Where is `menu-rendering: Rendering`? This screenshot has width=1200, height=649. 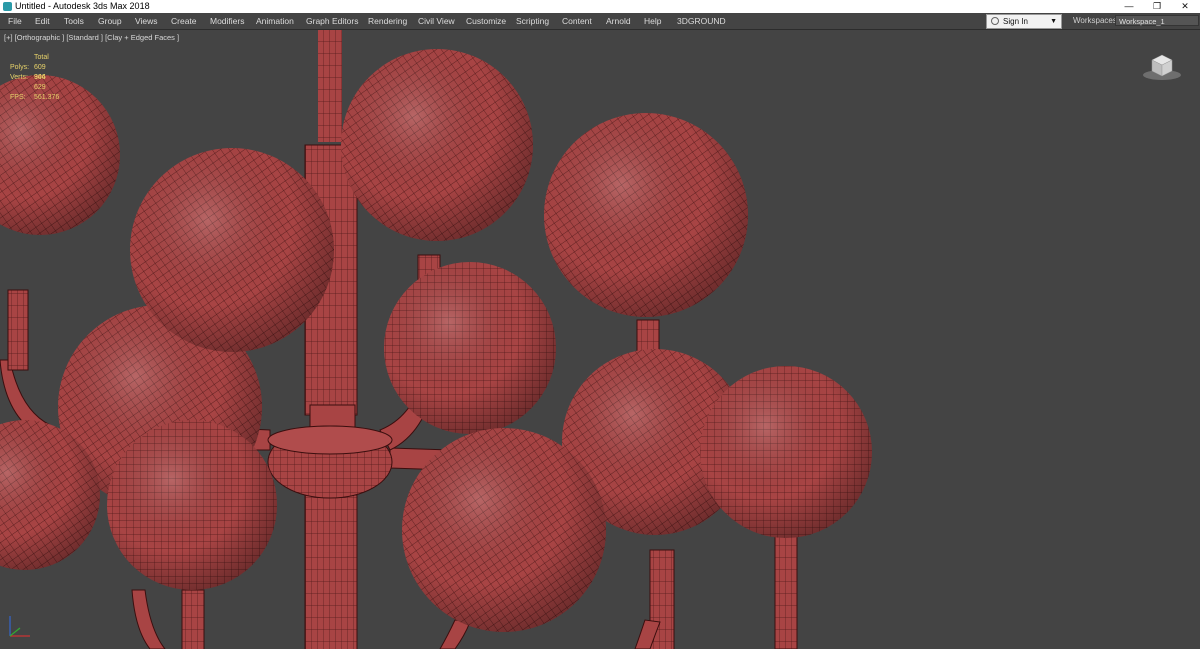
menu-rendering: Rendering is located at coordinates (387, 21).